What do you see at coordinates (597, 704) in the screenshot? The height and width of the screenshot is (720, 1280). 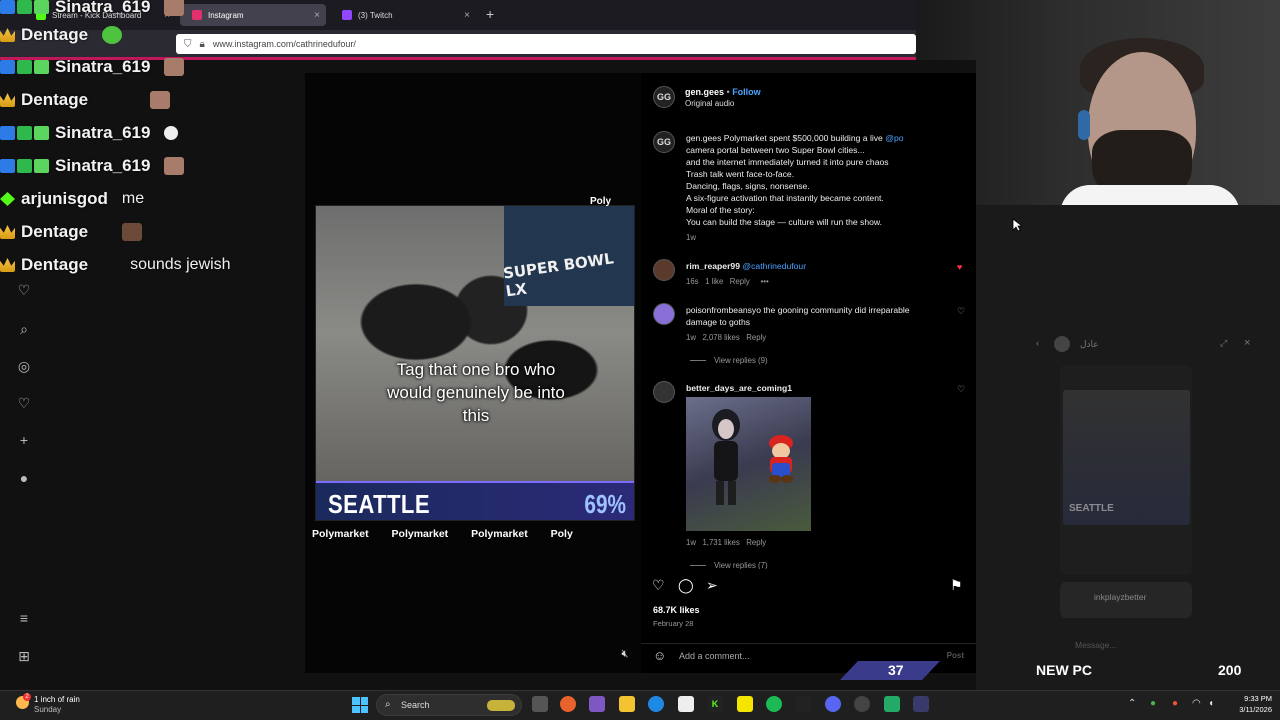 I see `copilot-icon` at bounding box center [597, 704].